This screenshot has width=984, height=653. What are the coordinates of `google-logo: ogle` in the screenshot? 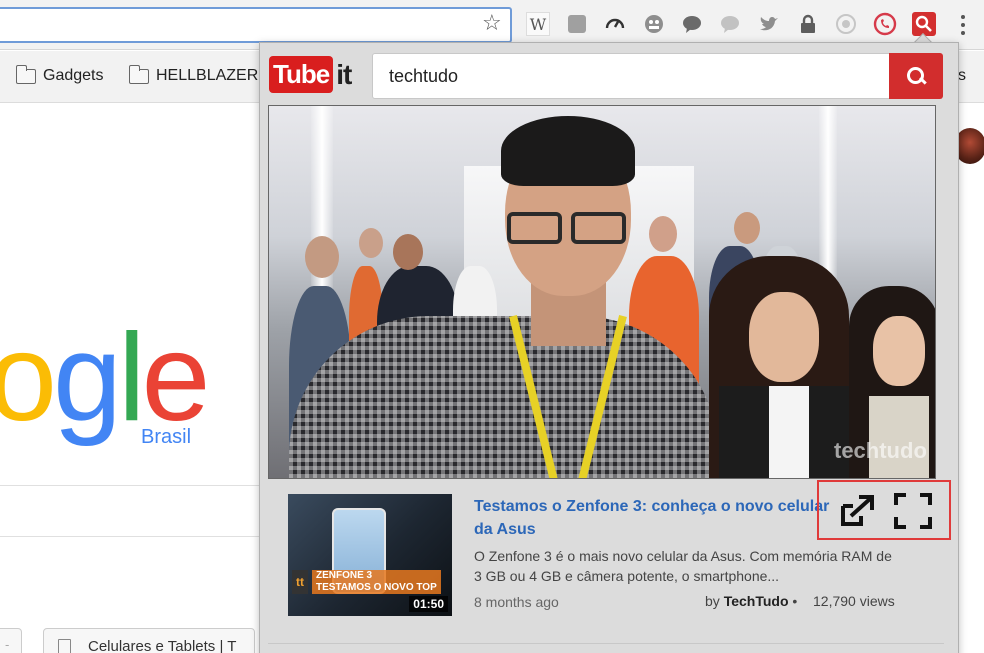 It's located at (105, 378).